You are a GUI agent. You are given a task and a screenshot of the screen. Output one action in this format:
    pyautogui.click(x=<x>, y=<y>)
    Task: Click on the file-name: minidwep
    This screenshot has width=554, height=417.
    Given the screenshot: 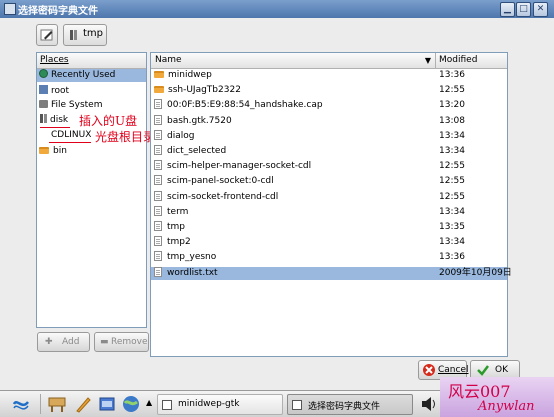 What is the action you would take?
    pyautogui.click(x=190, y=75)
    